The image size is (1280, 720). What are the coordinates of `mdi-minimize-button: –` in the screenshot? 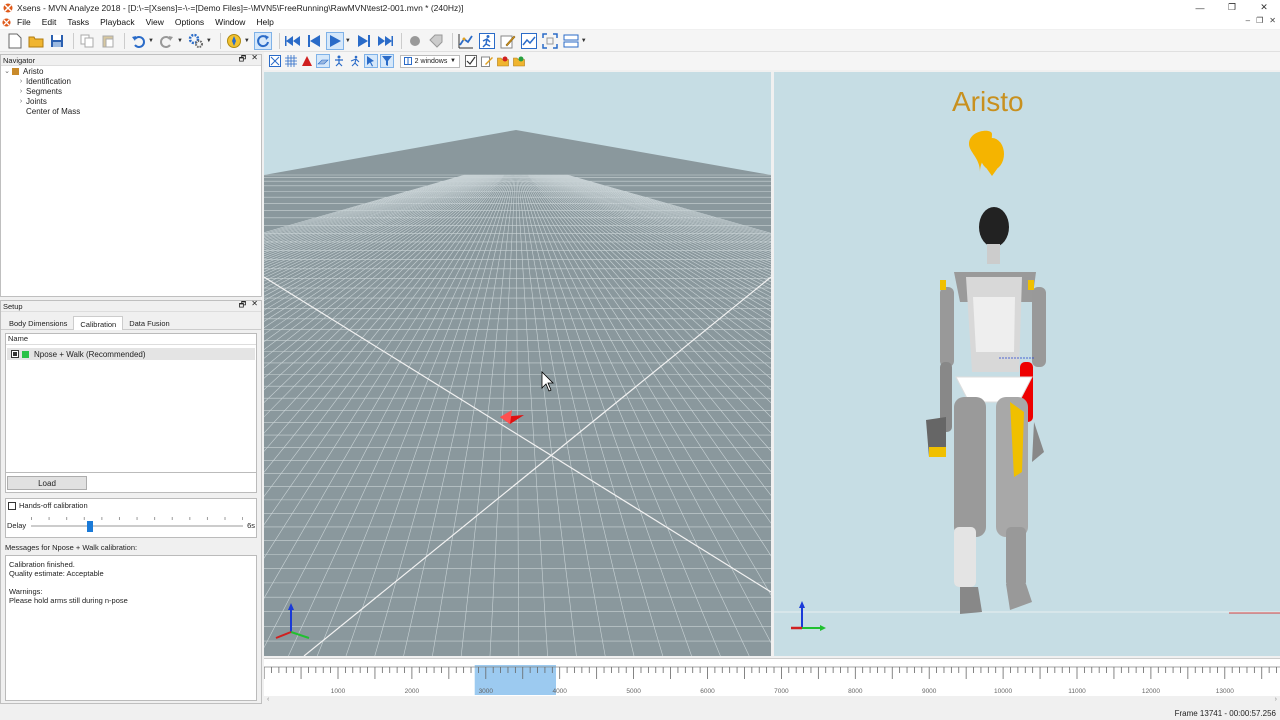 It's located at (1248, 20).